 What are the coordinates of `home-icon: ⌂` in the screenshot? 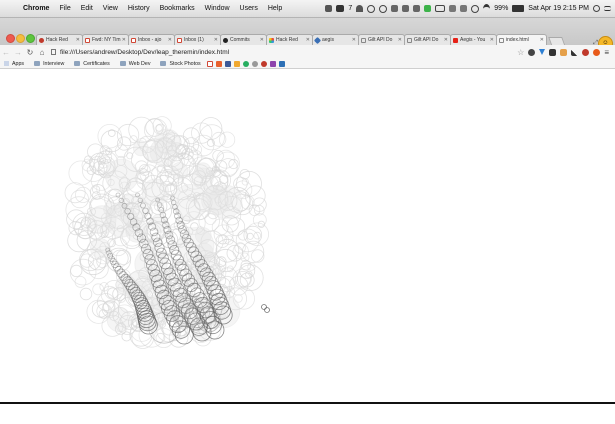 It's located at (42, 52).